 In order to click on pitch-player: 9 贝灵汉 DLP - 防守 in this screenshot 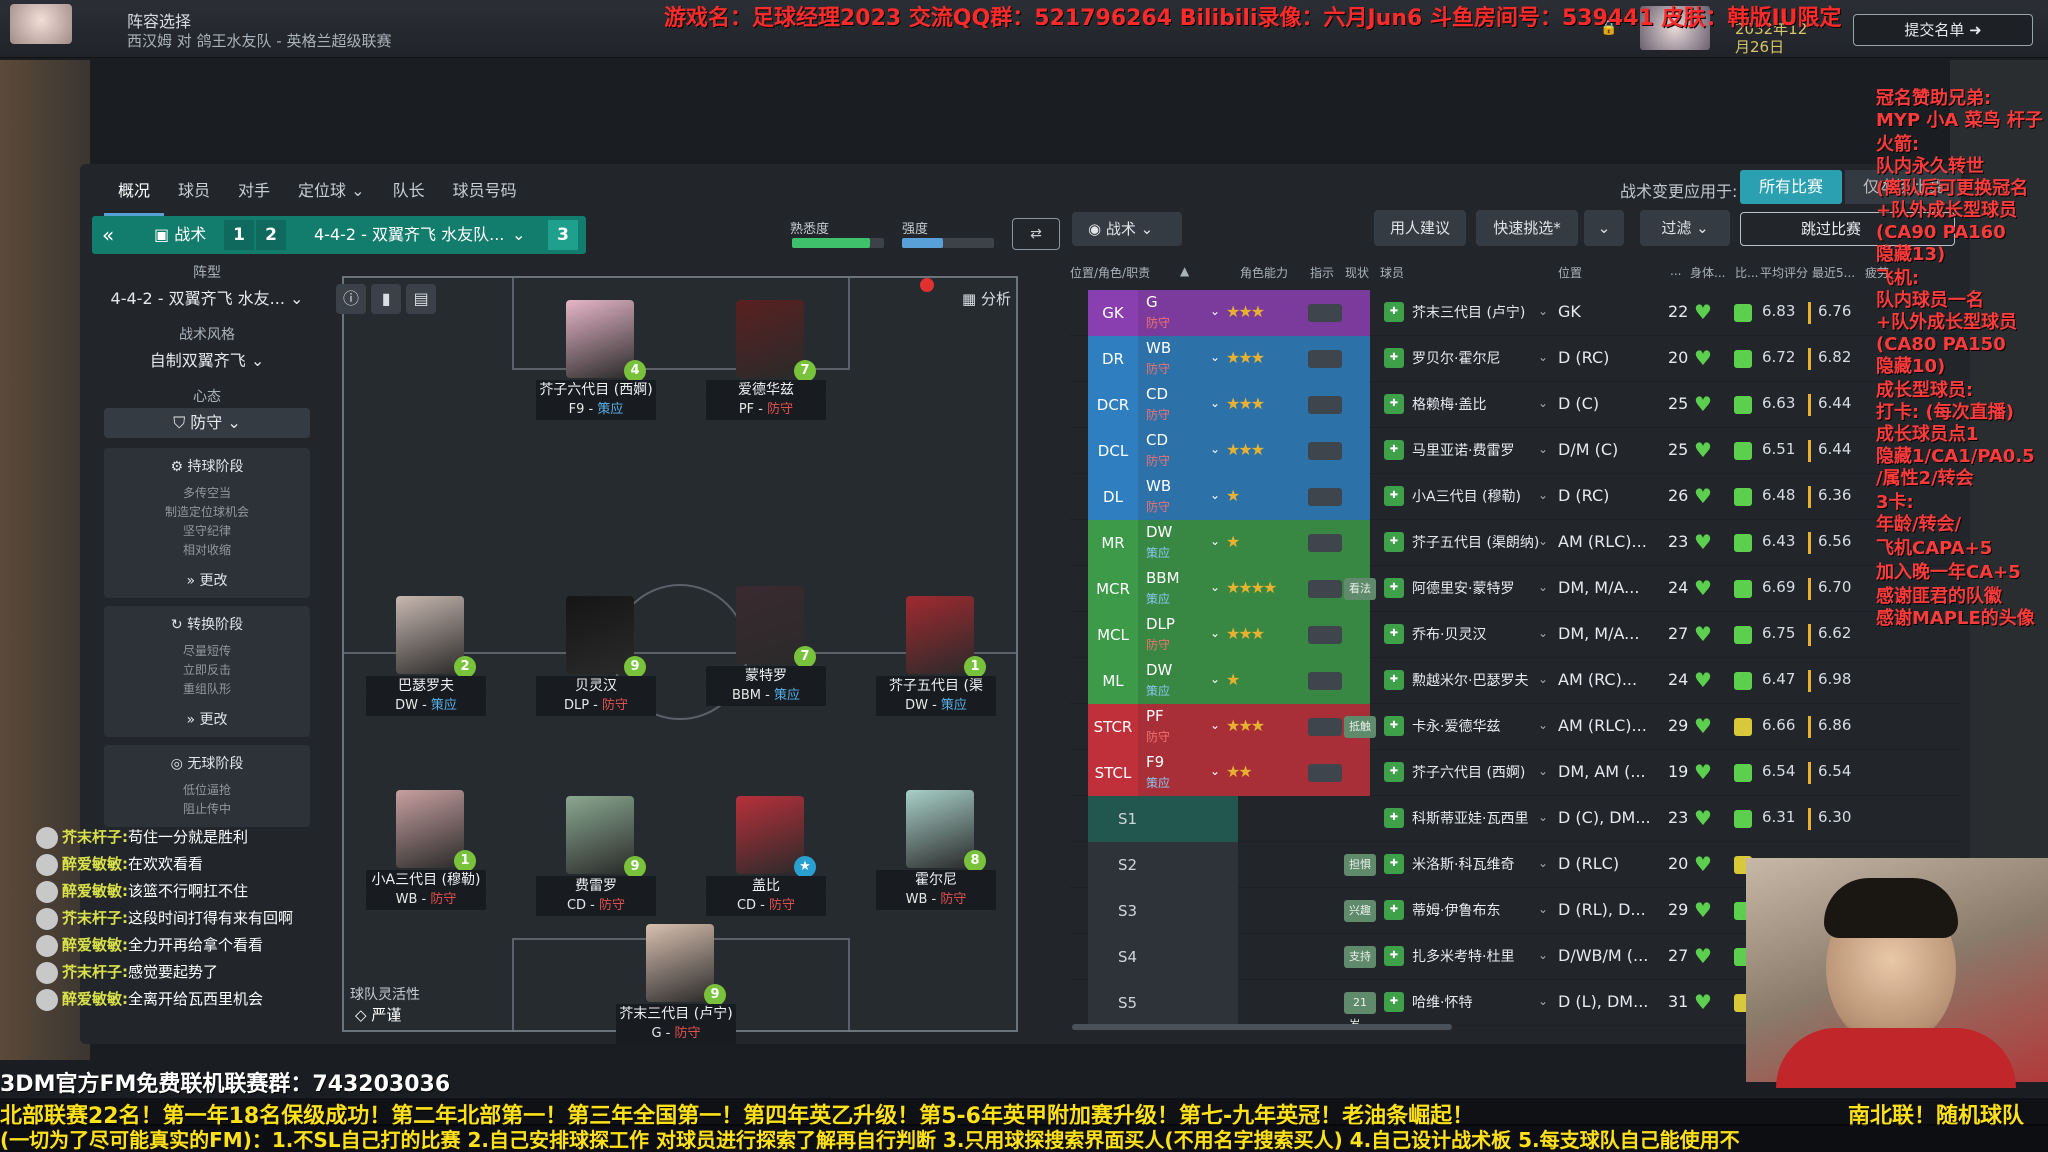, I will do `click(596, 656)`.